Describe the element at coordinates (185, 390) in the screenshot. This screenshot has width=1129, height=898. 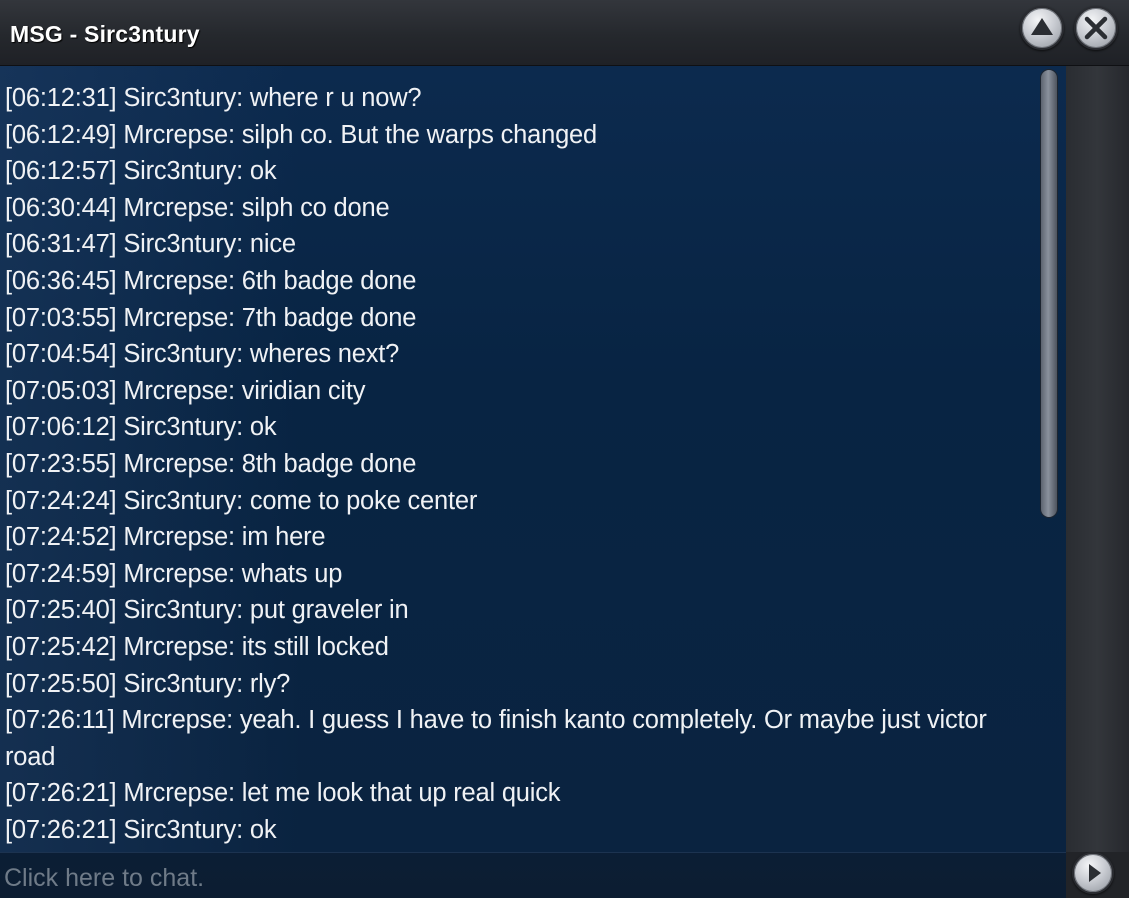
I see `message-line: [07:05:03] Mrcrepse: viridian city` at that location.